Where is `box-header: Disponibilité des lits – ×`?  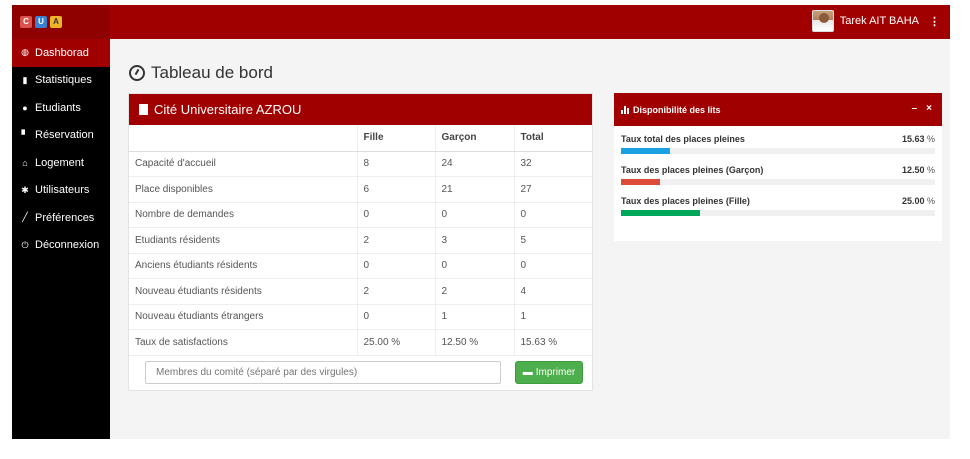
box-header: Disponibilité des lits – × is located at coordinates (778, 109).